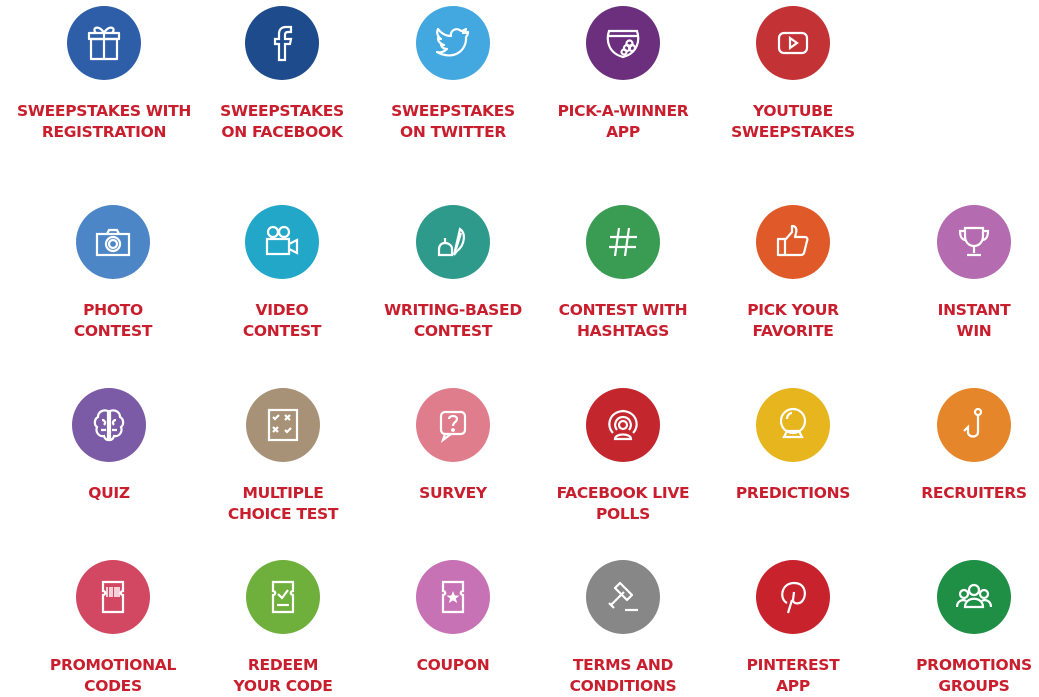  What do you see at coordinates (453, 665) in the screenshot?
I see `item-label: COUPON` at bounding box center [453, 665].